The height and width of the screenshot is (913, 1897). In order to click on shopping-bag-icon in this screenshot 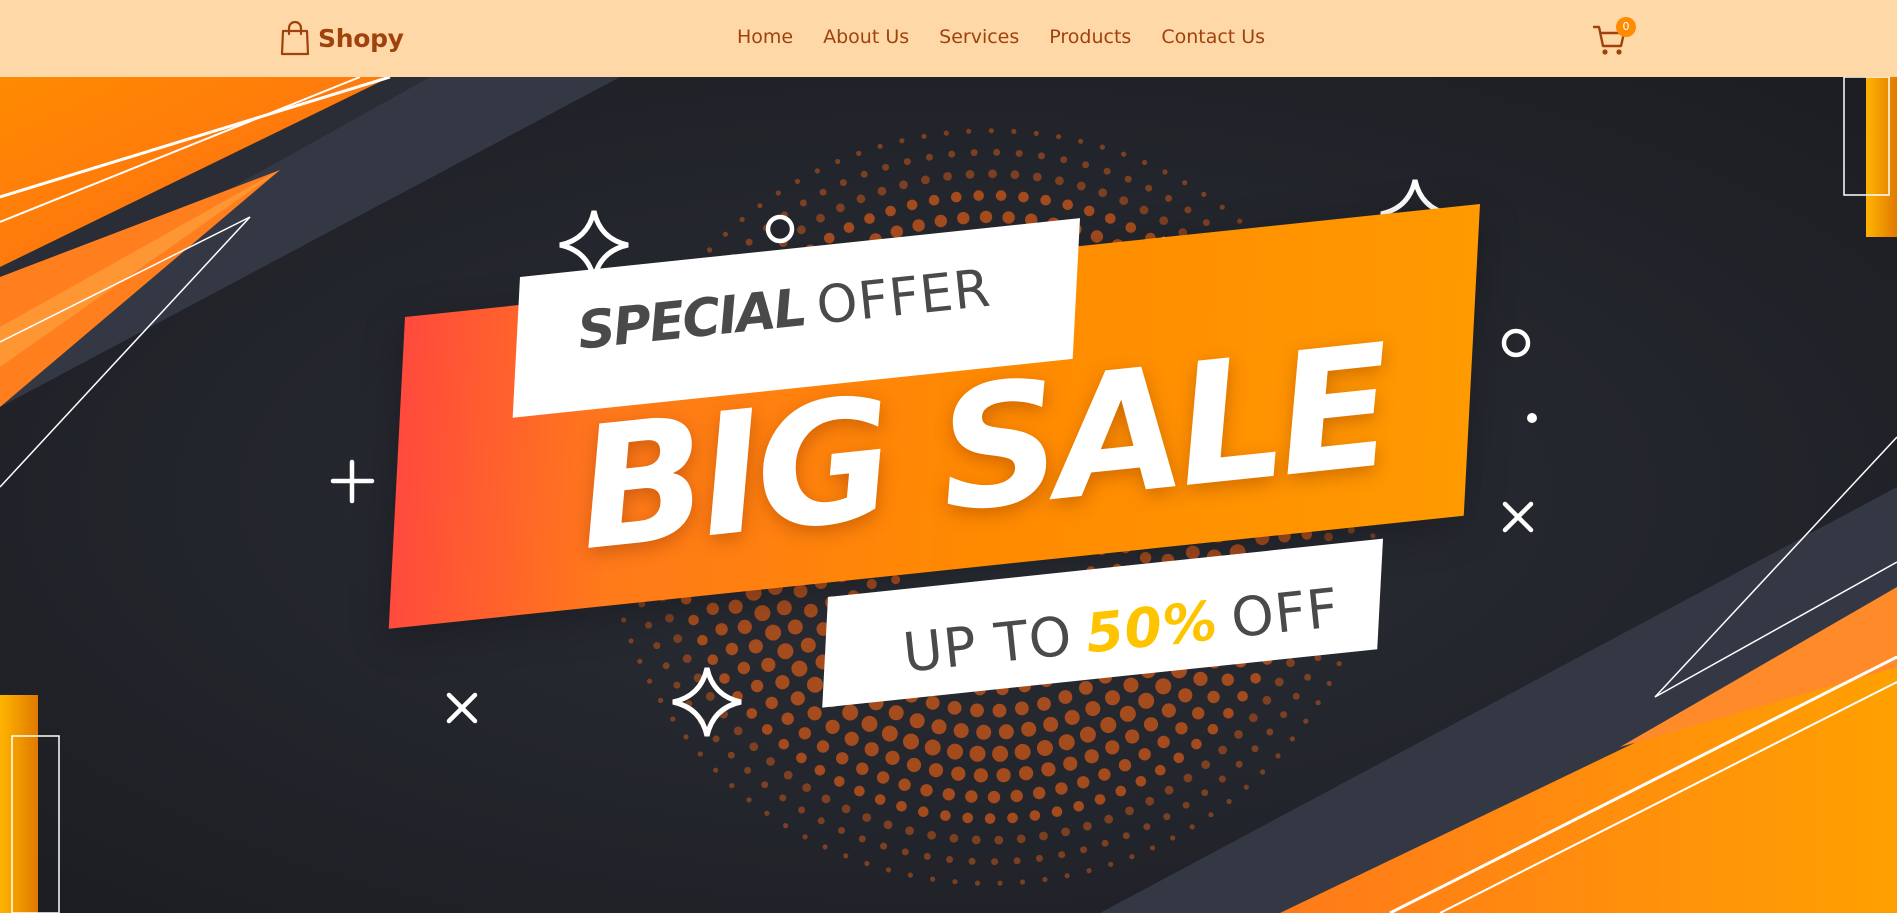, I will do `click(295, 38)`.